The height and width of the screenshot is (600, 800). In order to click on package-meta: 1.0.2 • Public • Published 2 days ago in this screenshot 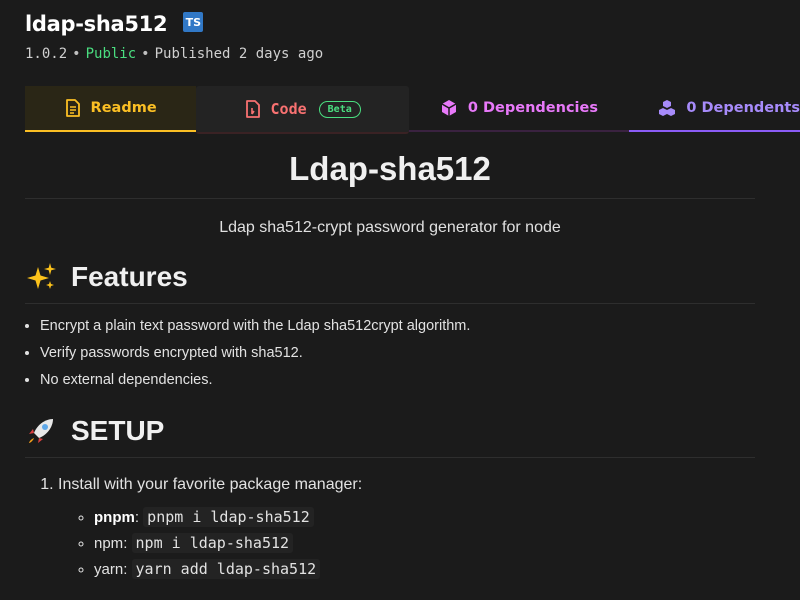, I will do `click(405, 54)`.